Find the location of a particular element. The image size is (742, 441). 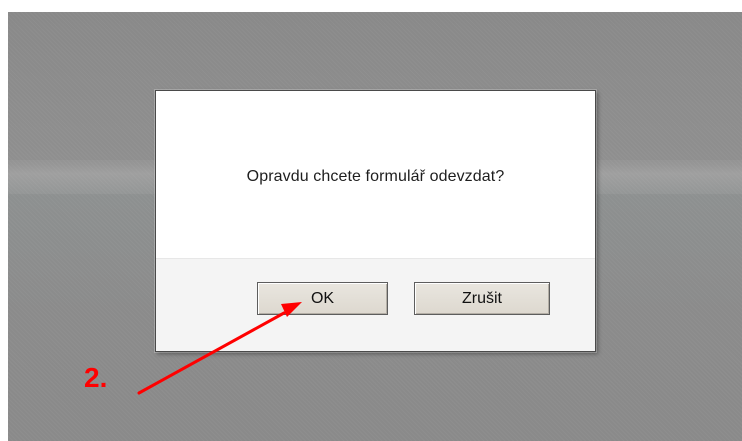

dialog-message: Opravdu chcete formulář odevzdat? is located at coordinates (375, 176).